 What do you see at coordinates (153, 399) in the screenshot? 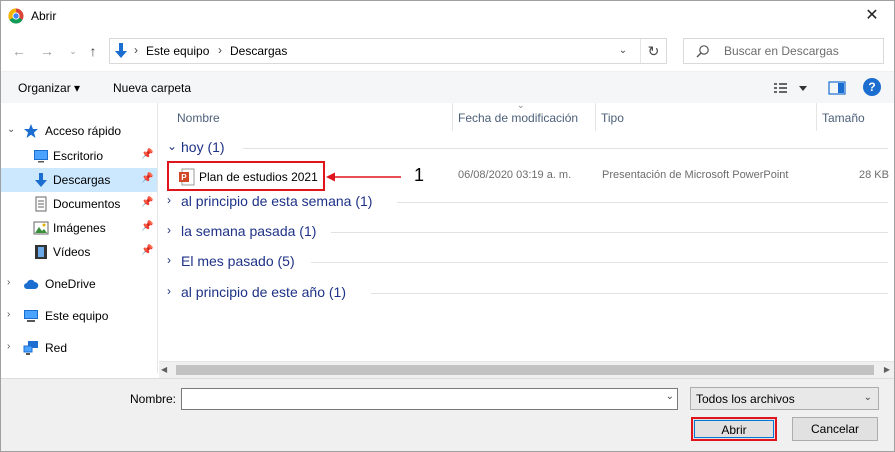
I see `file-name-label: Nombre:` at bounding box center [153, 399].